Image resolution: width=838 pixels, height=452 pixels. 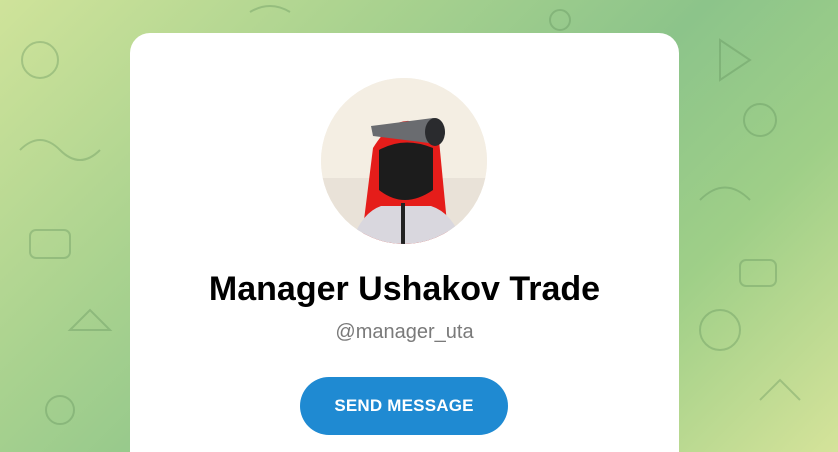 What do you see at coordinates (404, 406) in the screenshot?
I see `send-message-button: SEND MESSAGE` at bounding box center [404, 406].